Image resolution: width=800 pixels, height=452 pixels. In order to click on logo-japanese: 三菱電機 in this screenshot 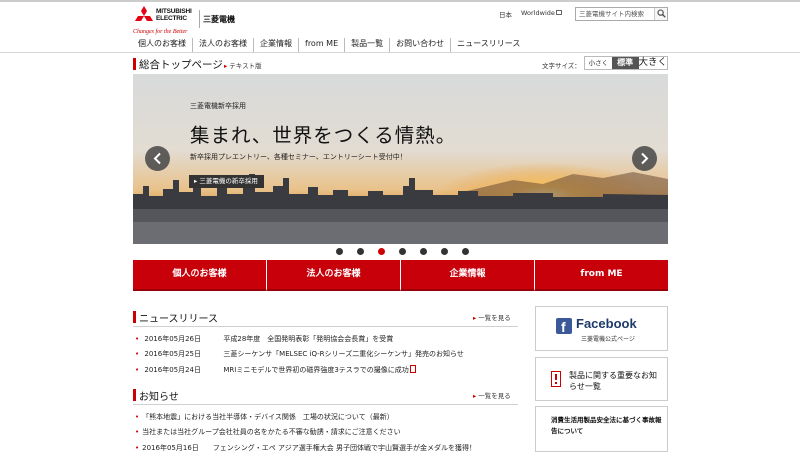, I will do `click(219, 19)`.